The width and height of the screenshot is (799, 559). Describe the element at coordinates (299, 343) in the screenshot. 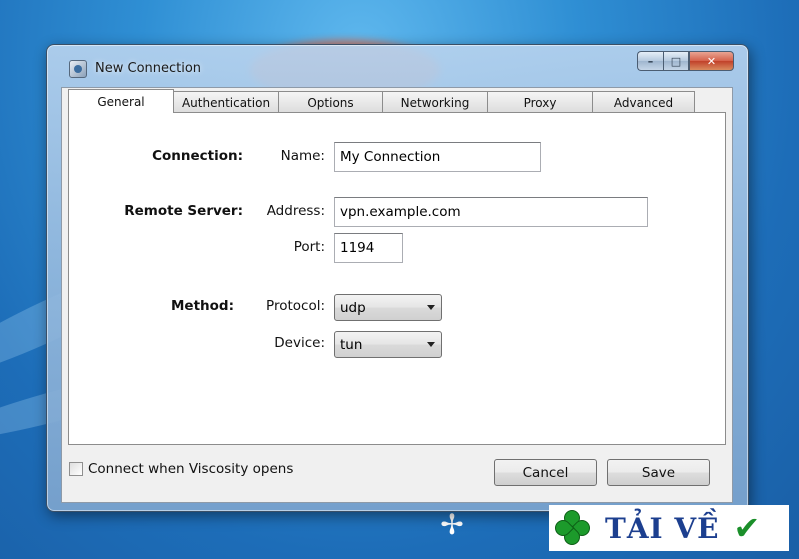

I see `device-label: Device:` at that location.